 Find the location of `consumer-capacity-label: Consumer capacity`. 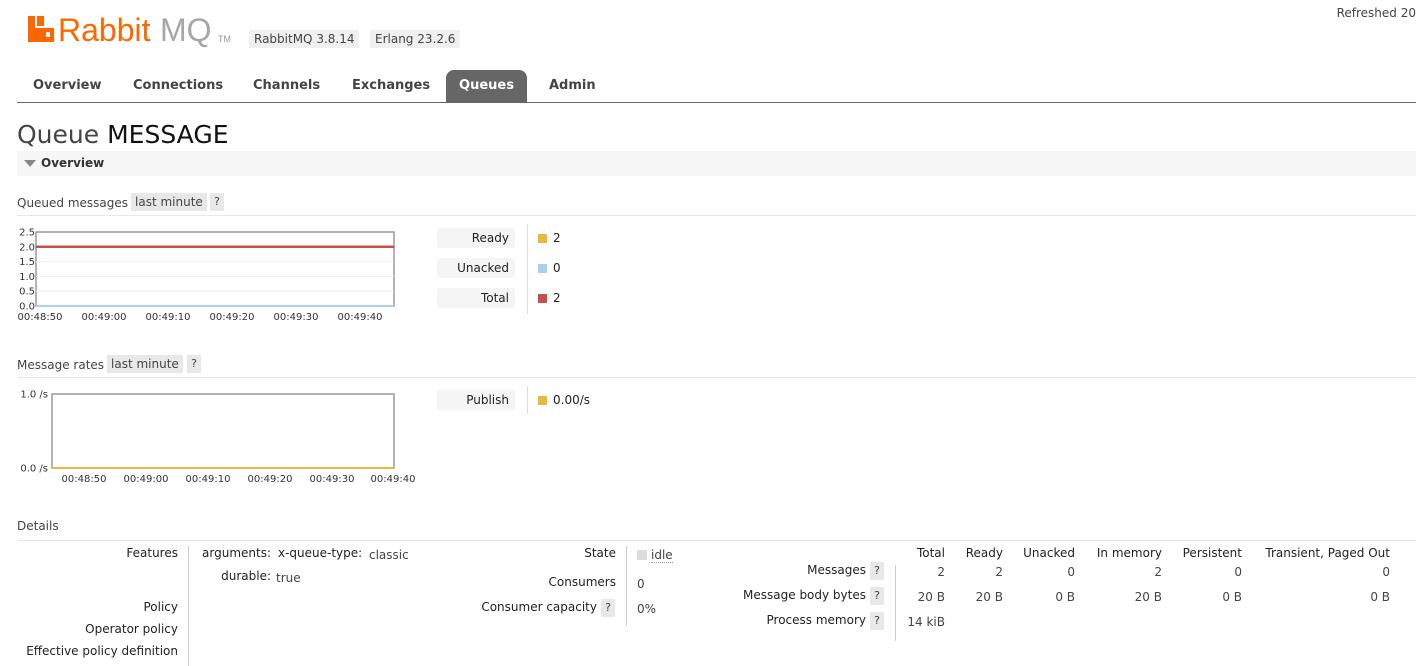

consumer-capacity-label: Consumer capacity is located at coordinates (539, 607).